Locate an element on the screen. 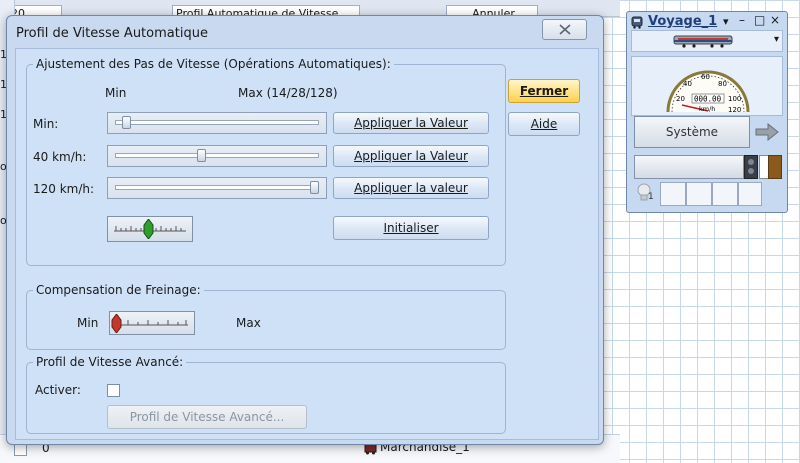 The image size is (800, 463). brake-legend: Compensation de Freinage: is located at coordinates (118, 290).